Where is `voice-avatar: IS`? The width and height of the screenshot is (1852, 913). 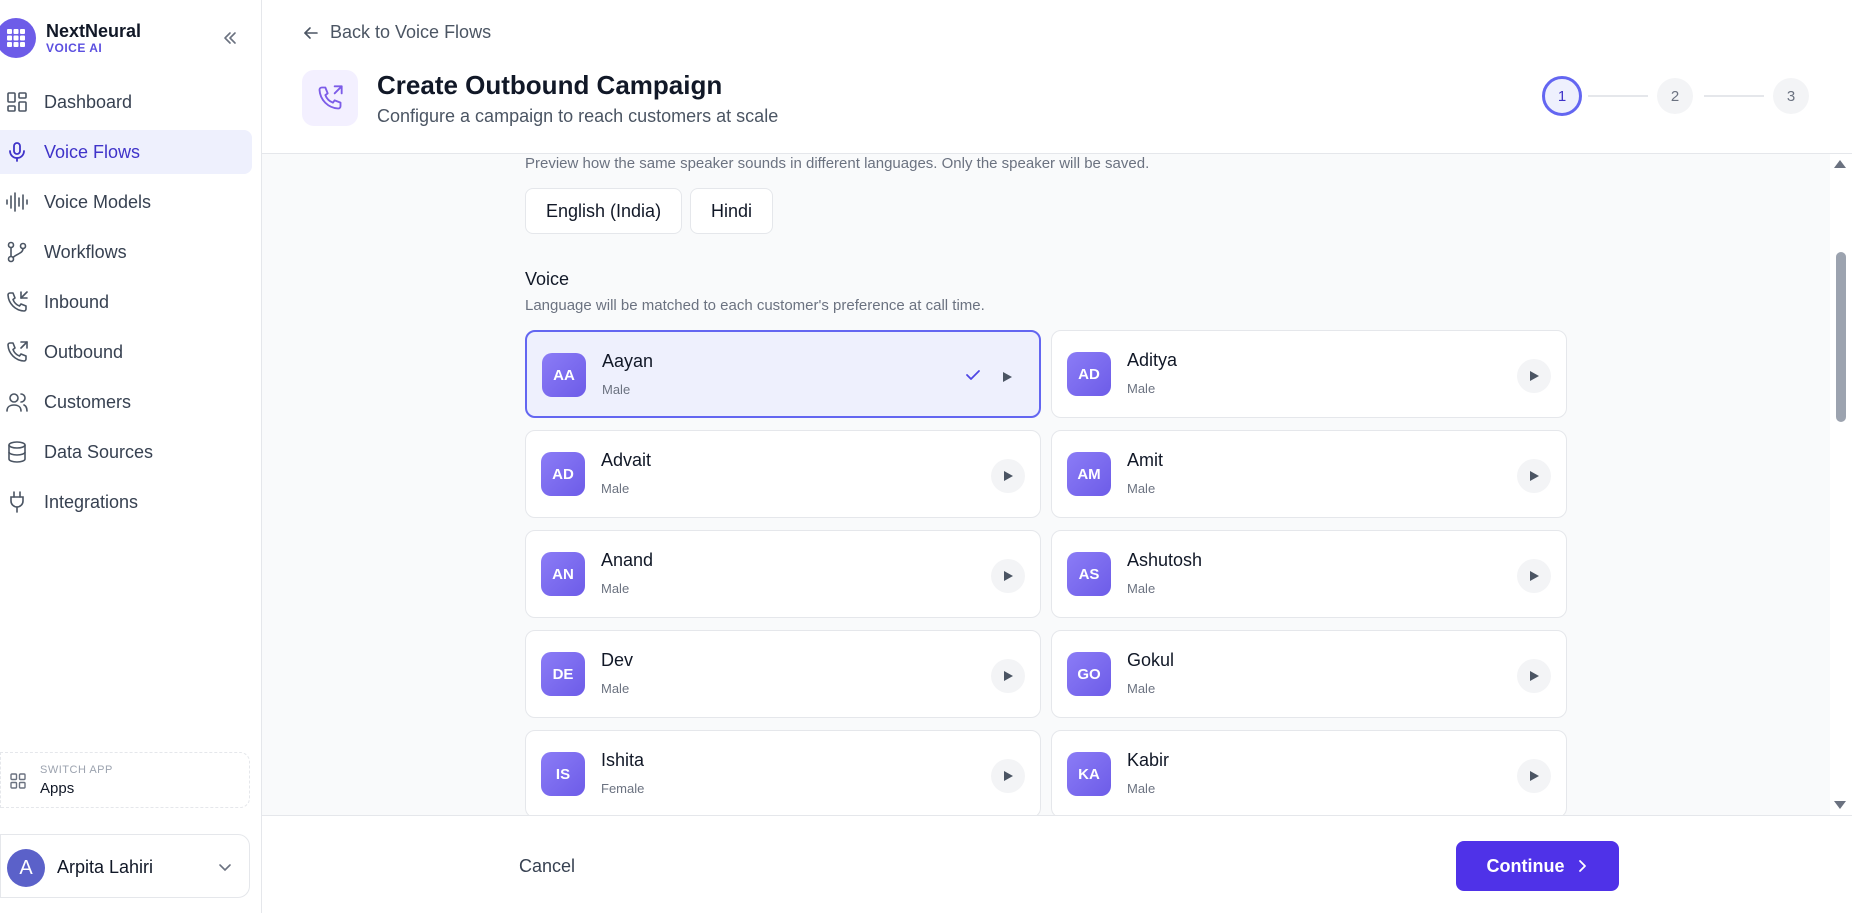 voice-avatar: IS is located at coordinates (563, 774).